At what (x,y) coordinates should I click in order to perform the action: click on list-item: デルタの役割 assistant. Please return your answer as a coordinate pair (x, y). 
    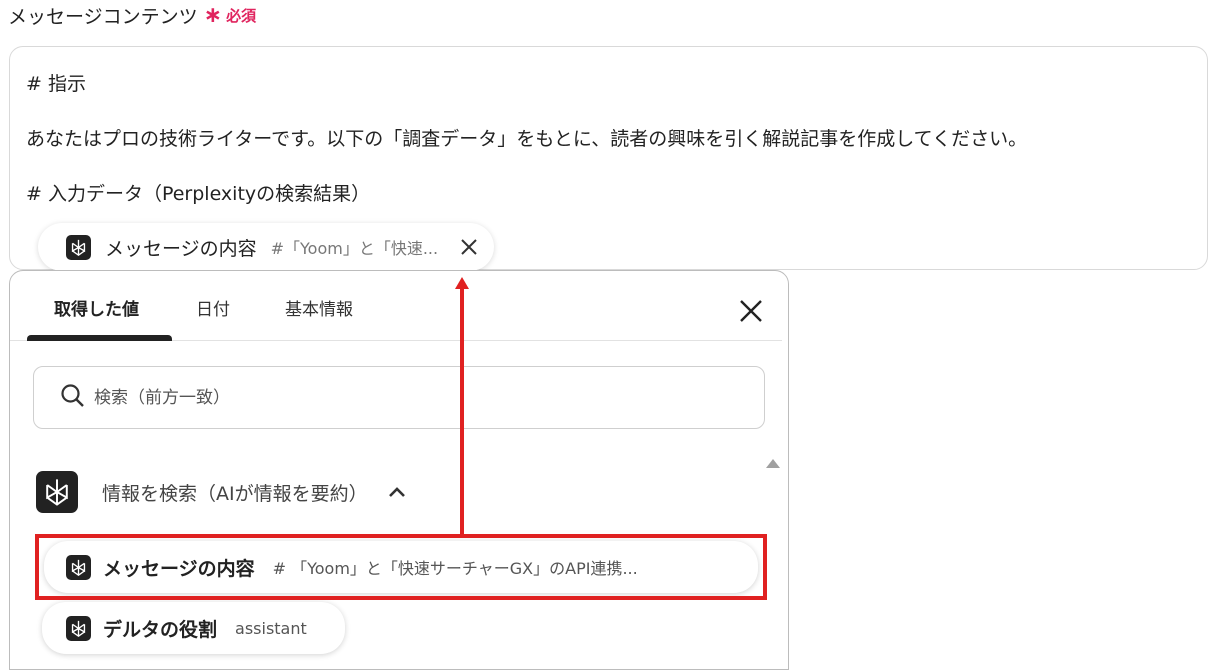
    Looking at the image, I should click on (193, 628).